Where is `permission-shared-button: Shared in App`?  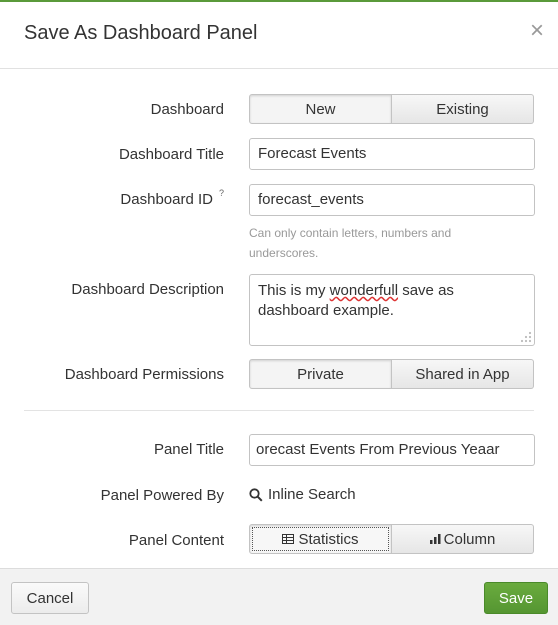
permission-shared-button: Shared in App is located at coordinates (463, 374).